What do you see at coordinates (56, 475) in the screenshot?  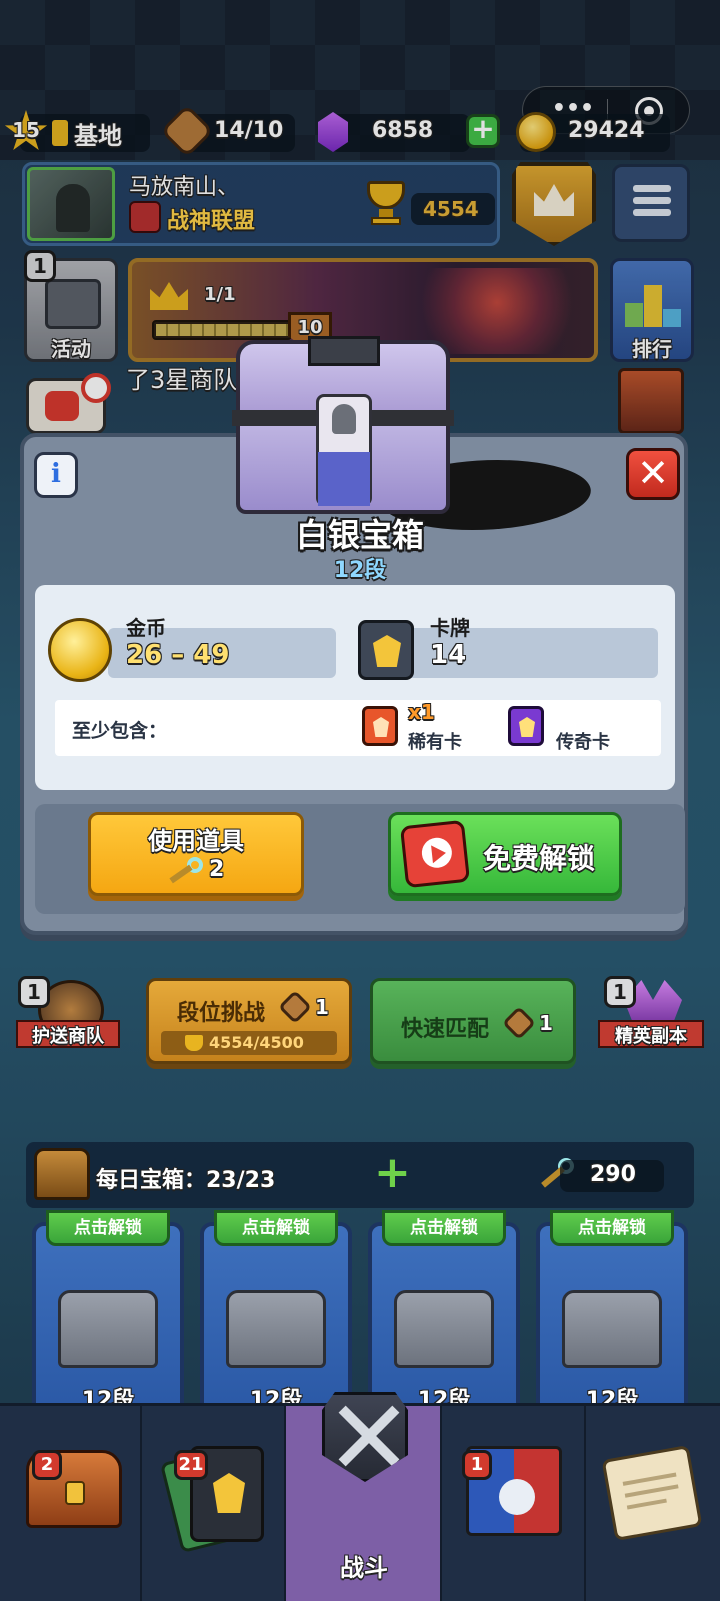 I see `info-button: i` at bounding box center [56, 475].